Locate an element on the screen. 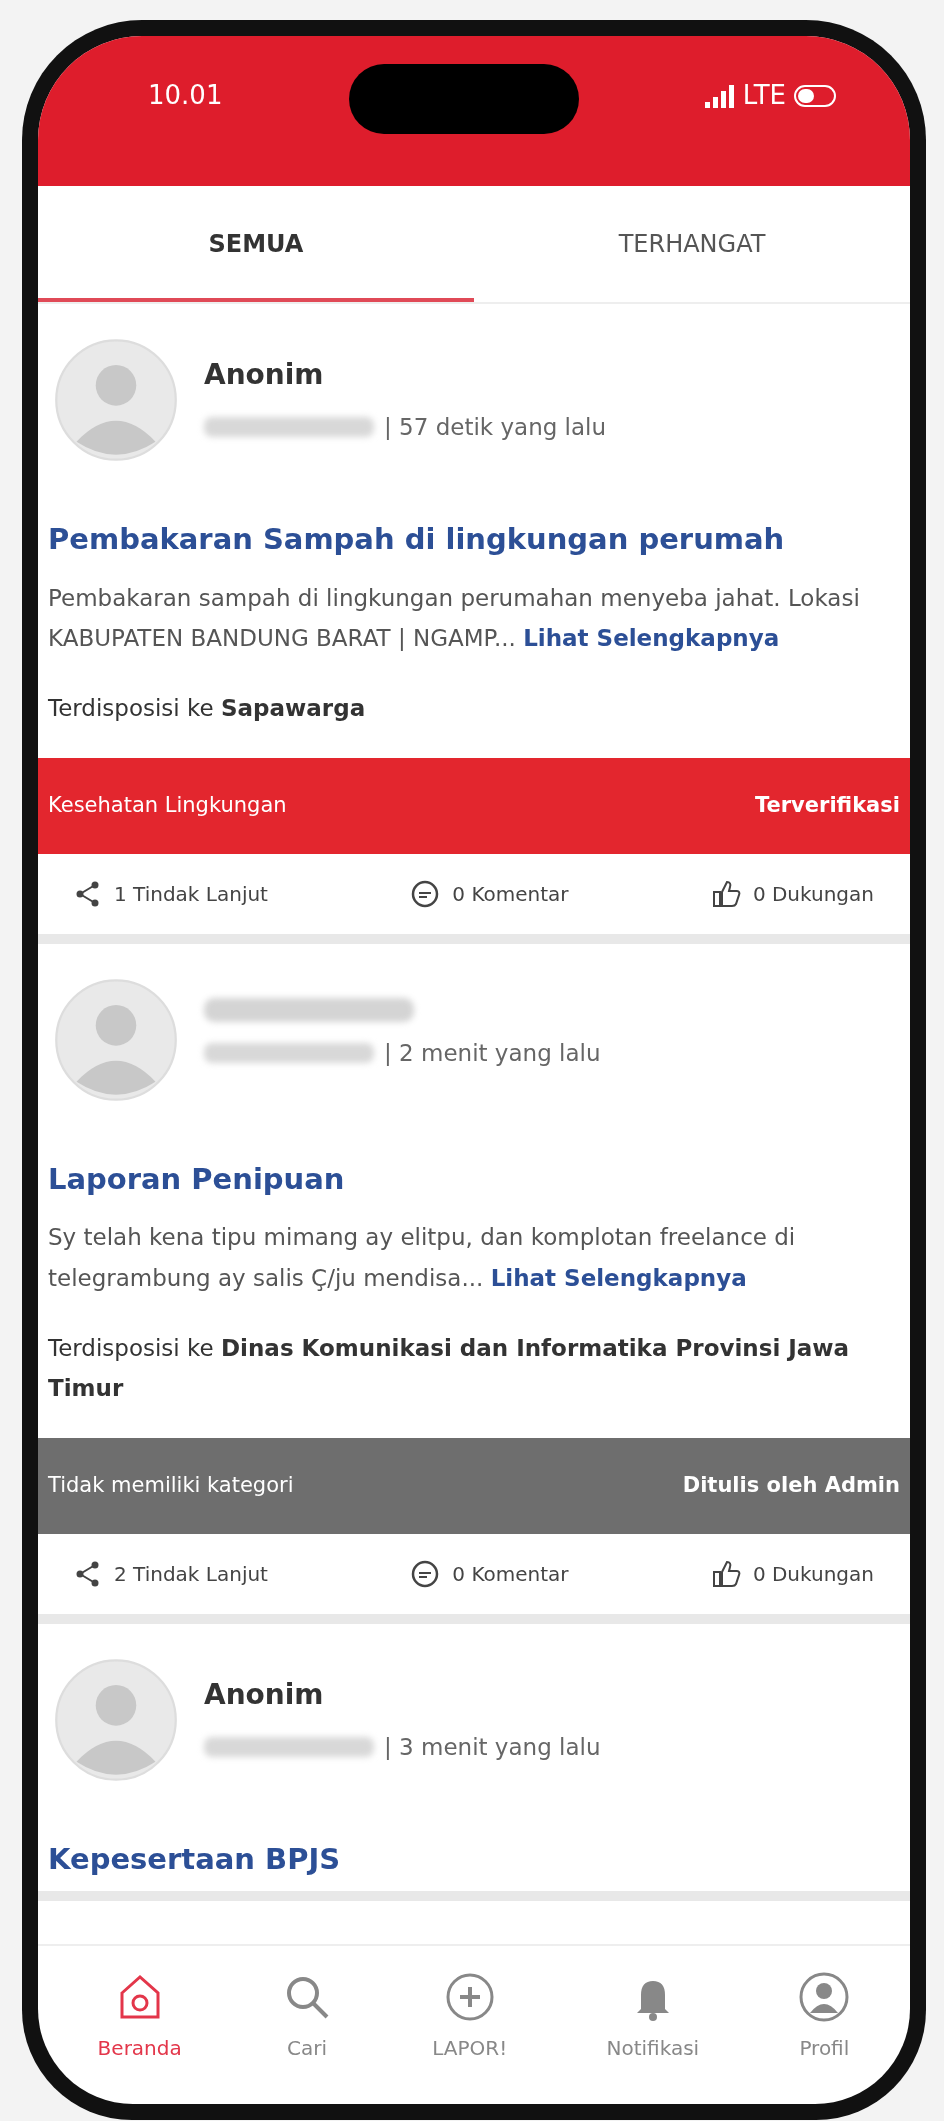 This screenshot has width=944, height=2121. post-title: Laporan Penipuan is located at coordinates (474, 1169).